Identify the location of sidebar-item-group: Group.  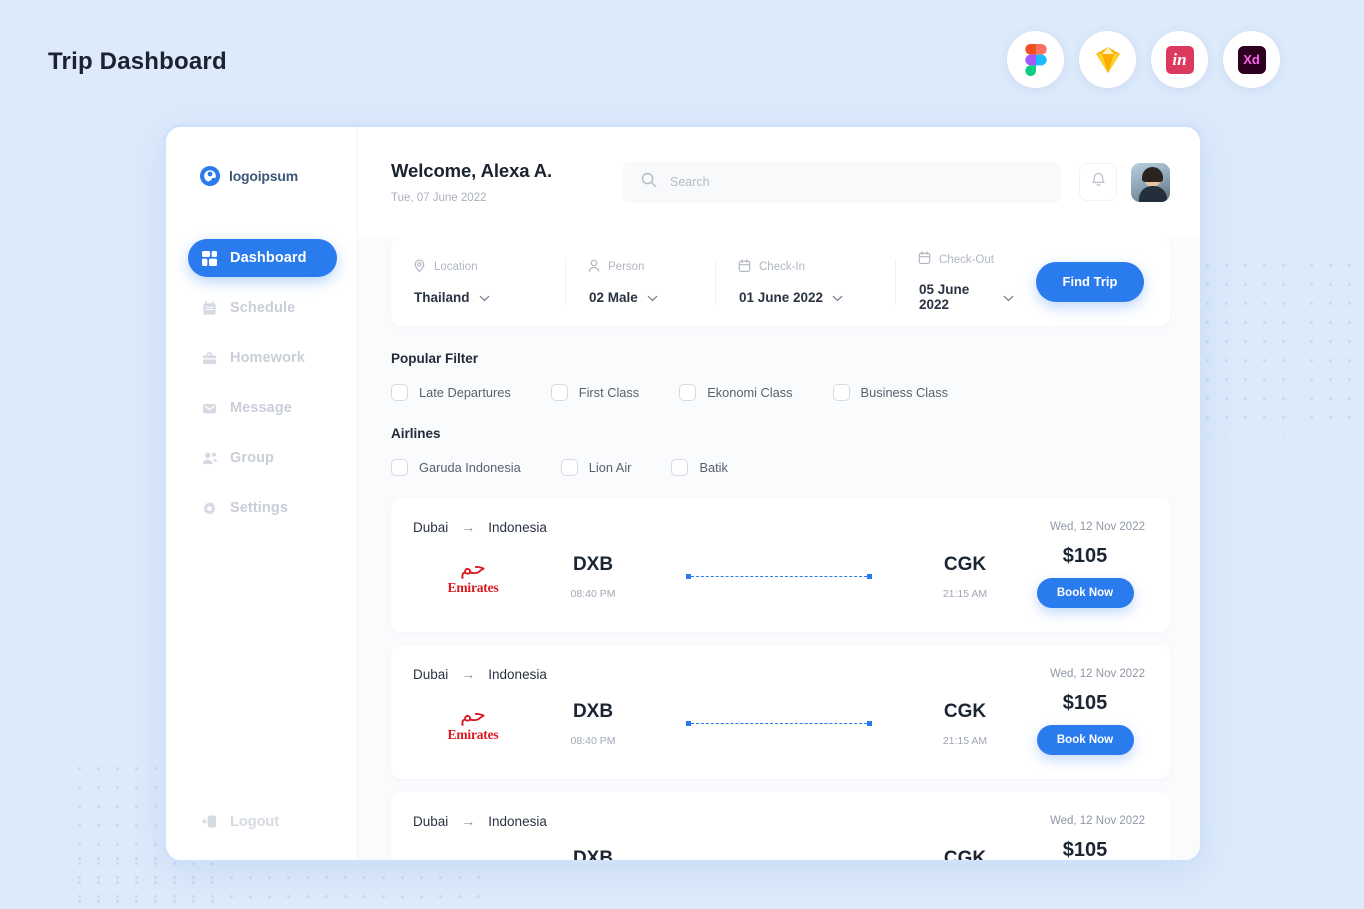
(262, 458).